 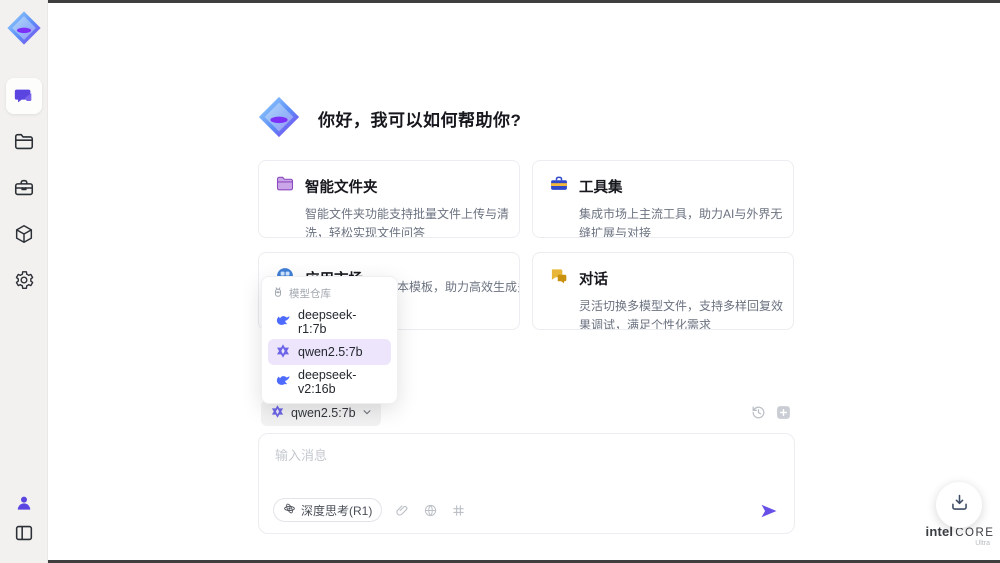 I want to click on history-icon, so click(x=758, y=415).